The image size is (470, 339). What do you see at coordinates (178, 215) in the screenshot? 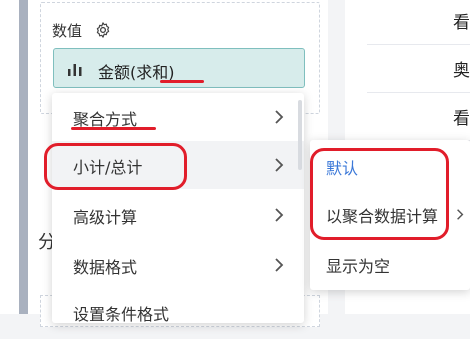
I see `menu-item-advanced-calc: 高级计算` at bounding box center [178, 215].